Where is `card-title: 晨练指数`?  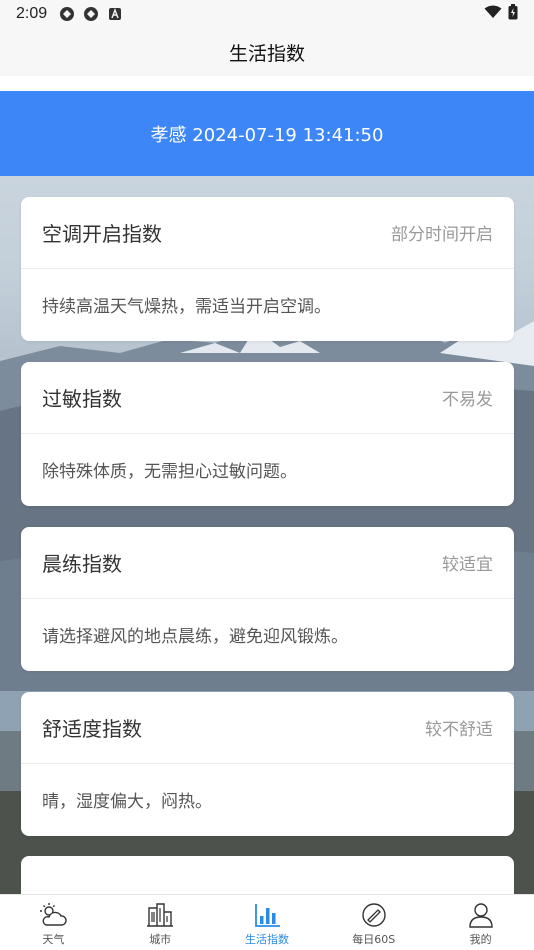
card-title: 晨练指数 is located at coordinates (82, 564).